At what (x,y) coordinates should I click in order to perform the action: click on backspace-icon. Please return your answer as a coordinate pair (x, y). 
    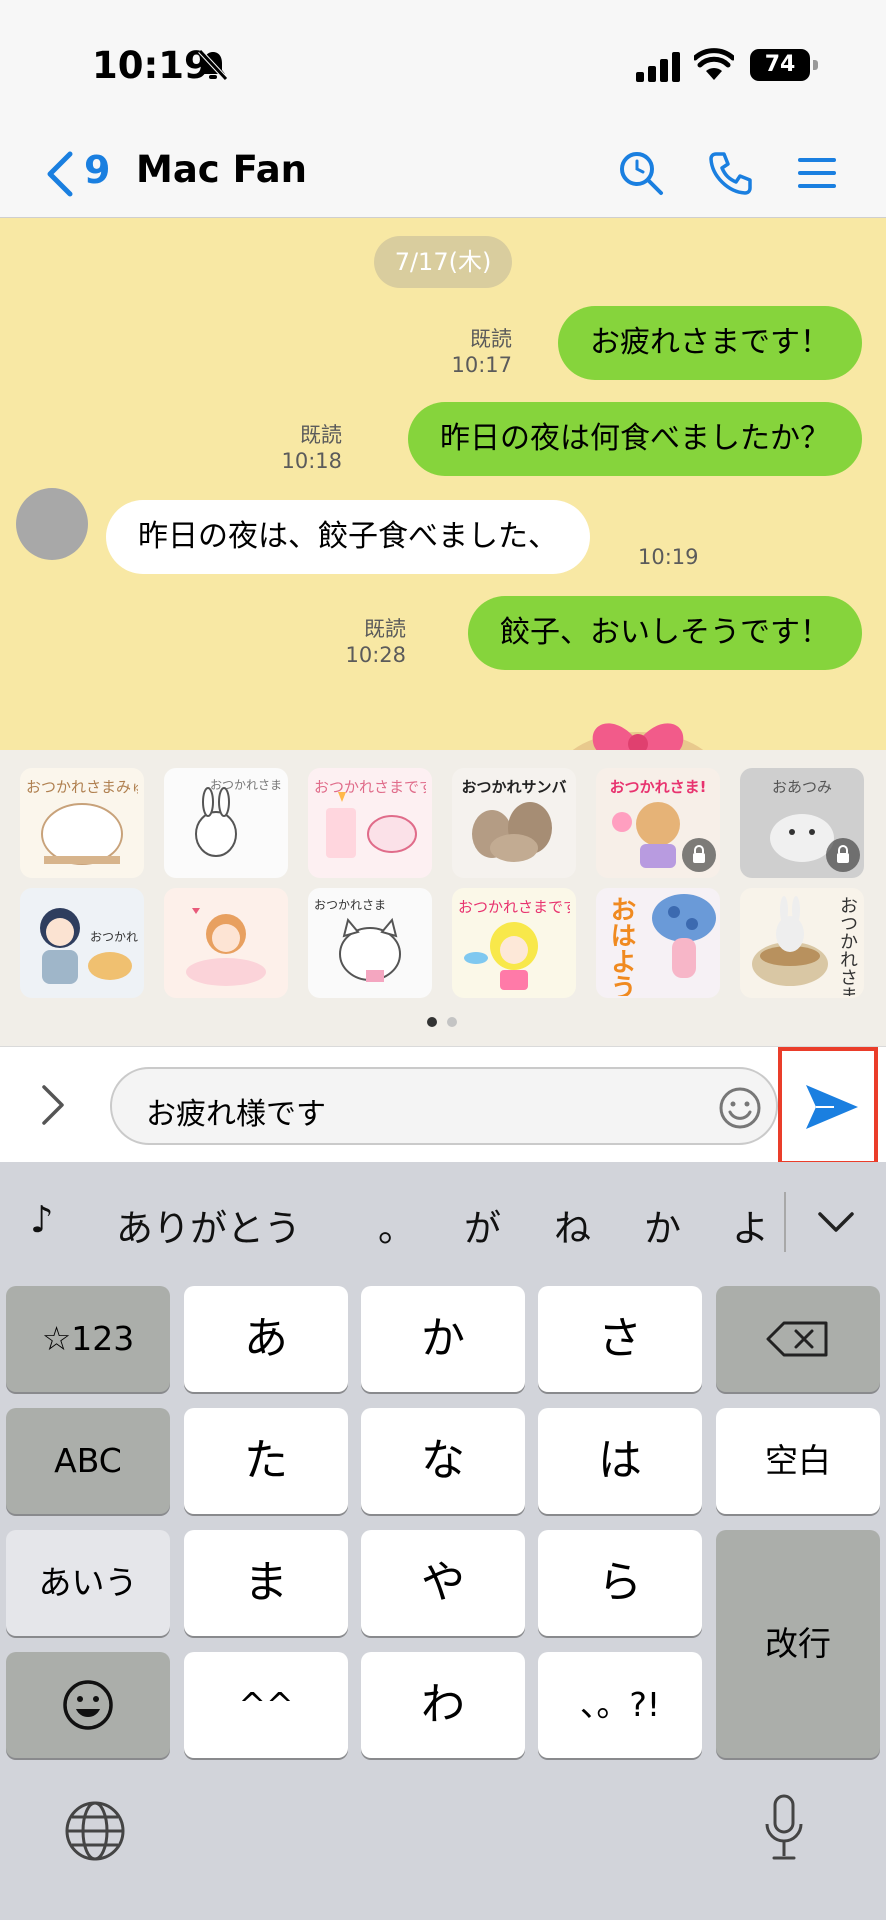
    Looking at the image, I should click on (797, 1339).